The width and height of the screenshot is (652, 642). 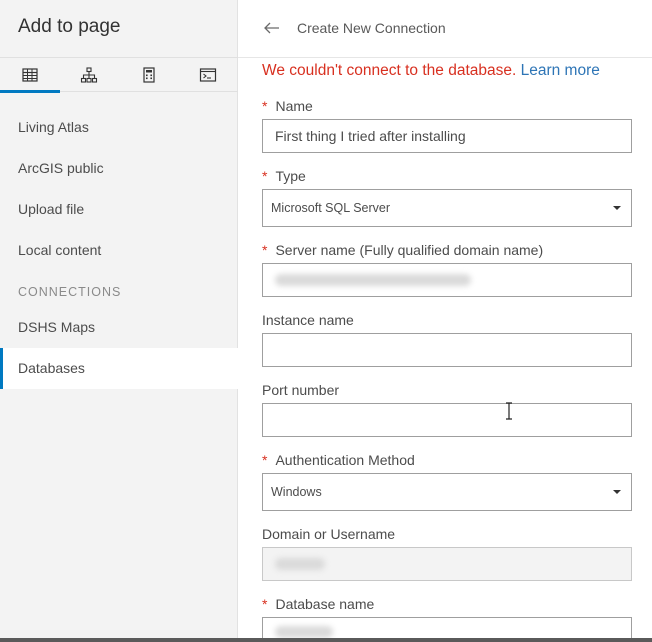 I want to click on calculator-icon, so click(x=149, y=75).